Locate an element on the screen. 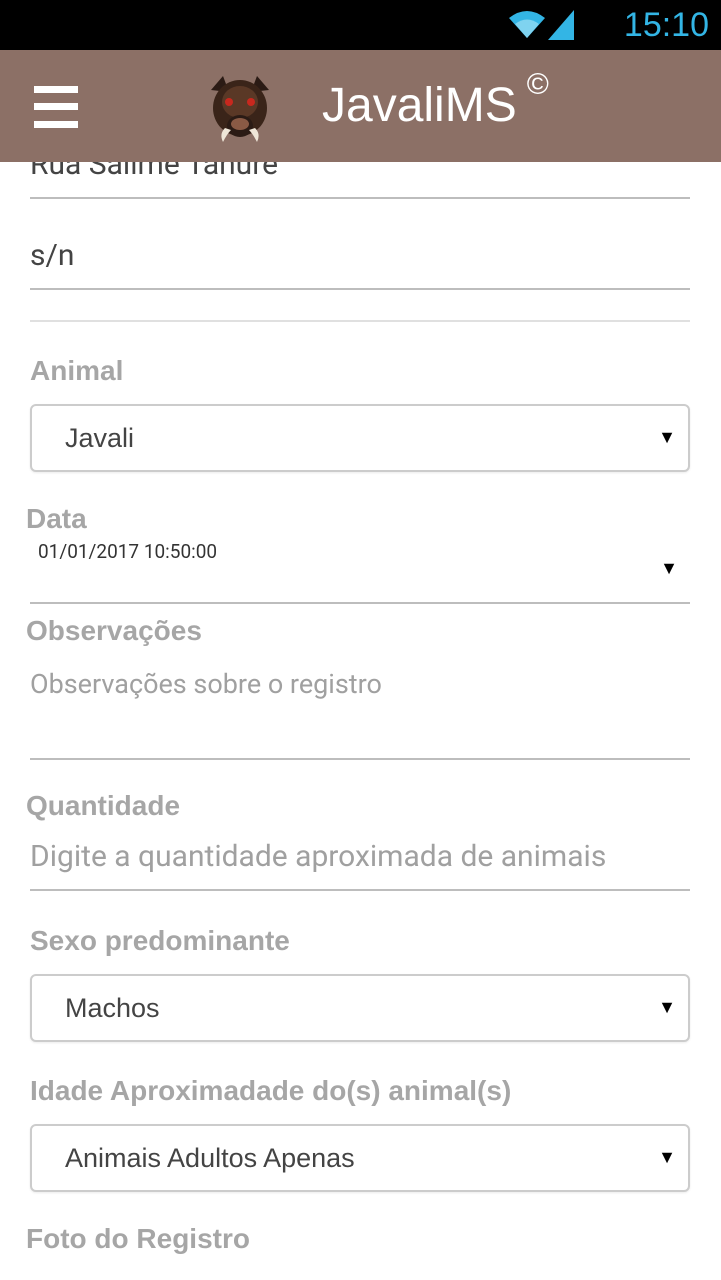  date-field: 01/01/2017 10:50:00 ▼ is located at coordinates (360, 571).